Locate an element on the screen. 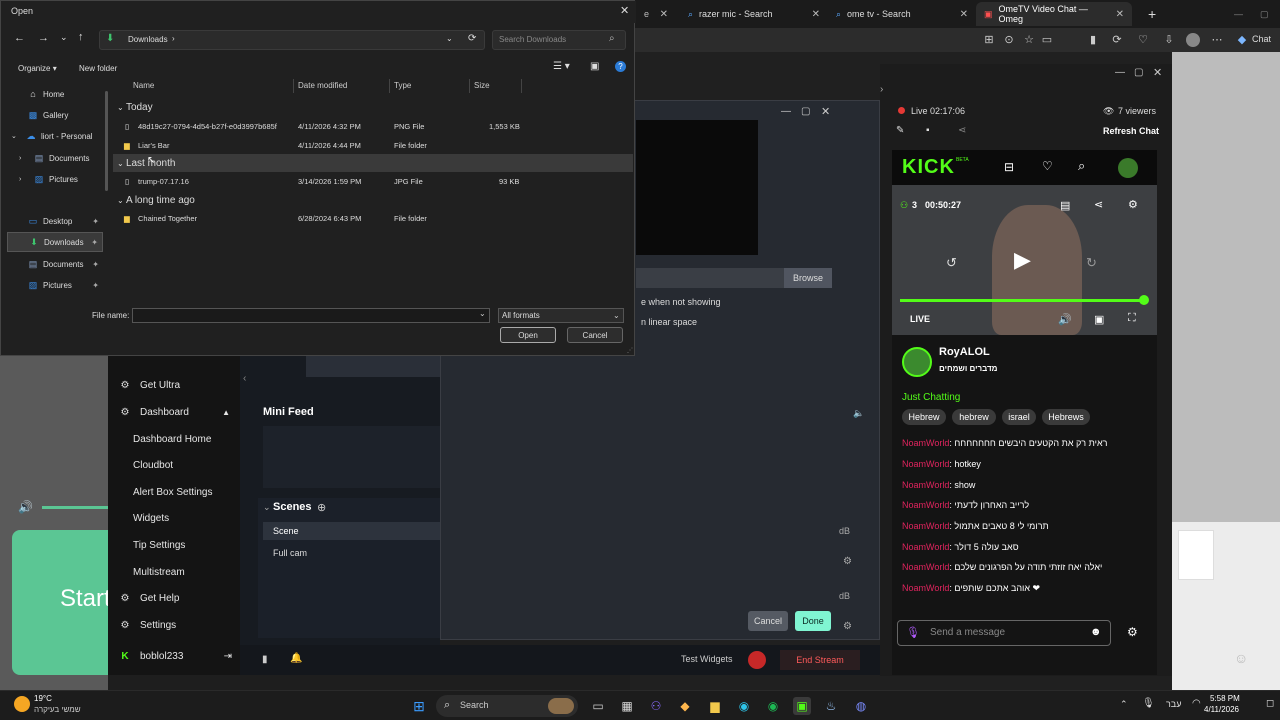 Image resolution: width=1280 pixels, height=720 pixels. chevron-up-icon: ⌃ is located at coordinates (1124, 704).